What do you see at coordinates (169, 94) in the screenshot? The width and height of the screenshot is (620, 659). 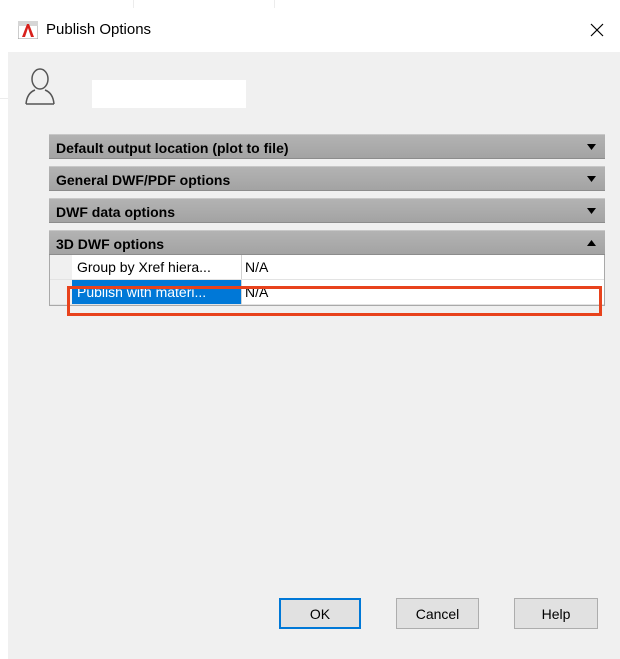 I see `user-name-field` at bounding box center [169, 94].